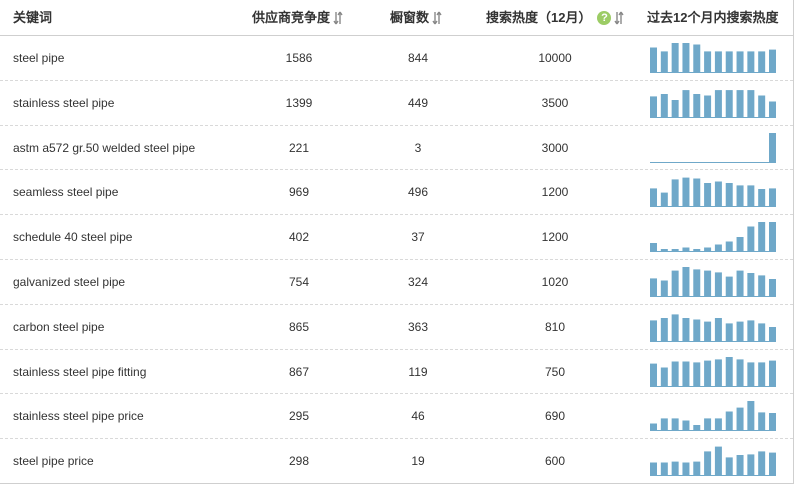  What do you see at coordinates (299, 326) in the screenshot?
I see `supplier-competition-cell: 865` at bounding box center [299, 326].